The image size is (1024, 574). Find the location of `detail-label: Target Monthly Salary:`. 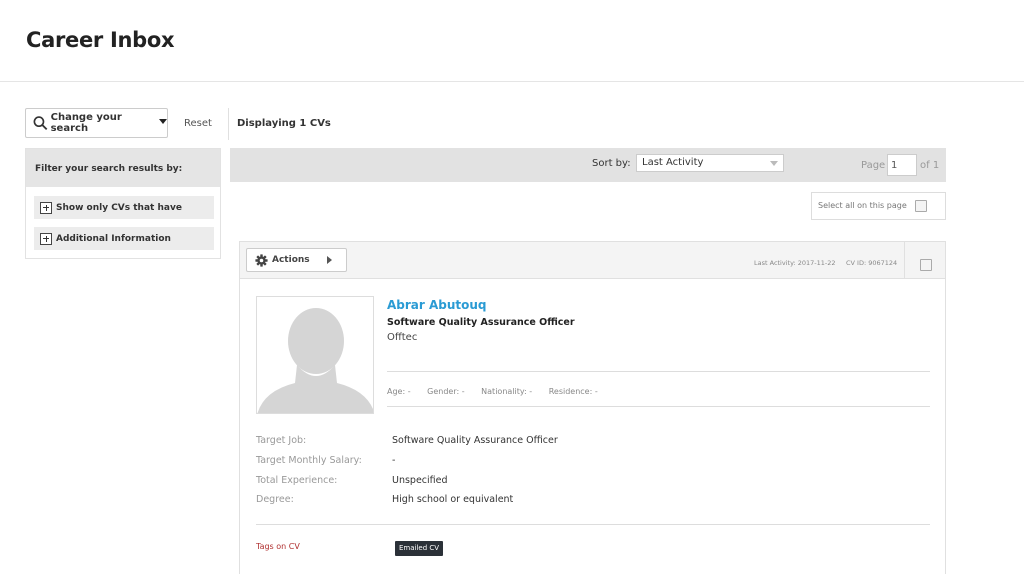

detail-label: Target Monthly Salary: is located at coordinates (309, 460).